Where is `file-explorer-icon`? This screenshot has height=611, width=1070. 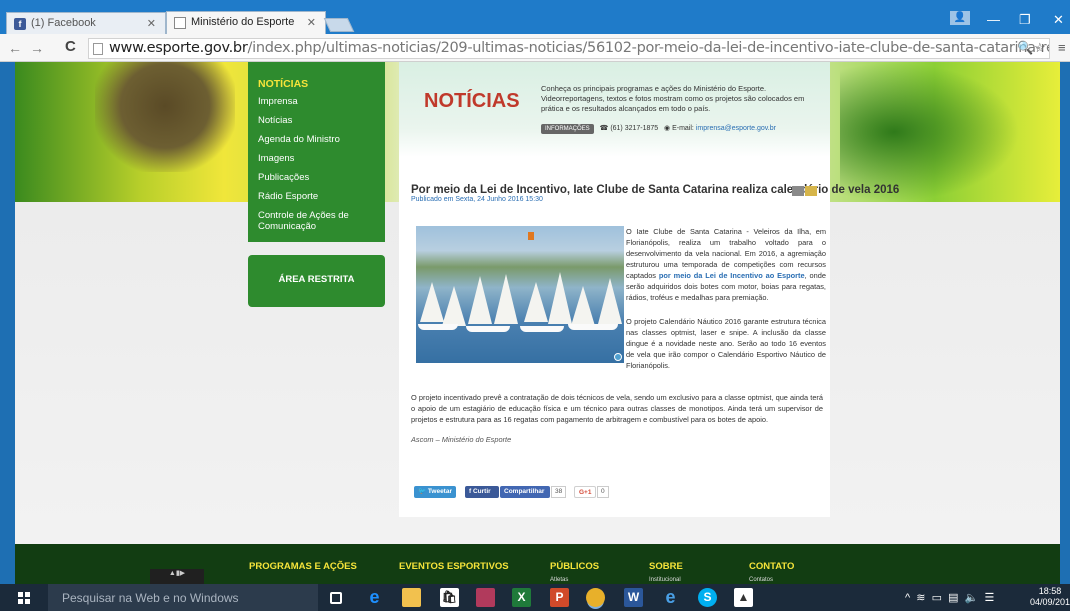 file-explorer-icon is located at coordinates (411, 597).